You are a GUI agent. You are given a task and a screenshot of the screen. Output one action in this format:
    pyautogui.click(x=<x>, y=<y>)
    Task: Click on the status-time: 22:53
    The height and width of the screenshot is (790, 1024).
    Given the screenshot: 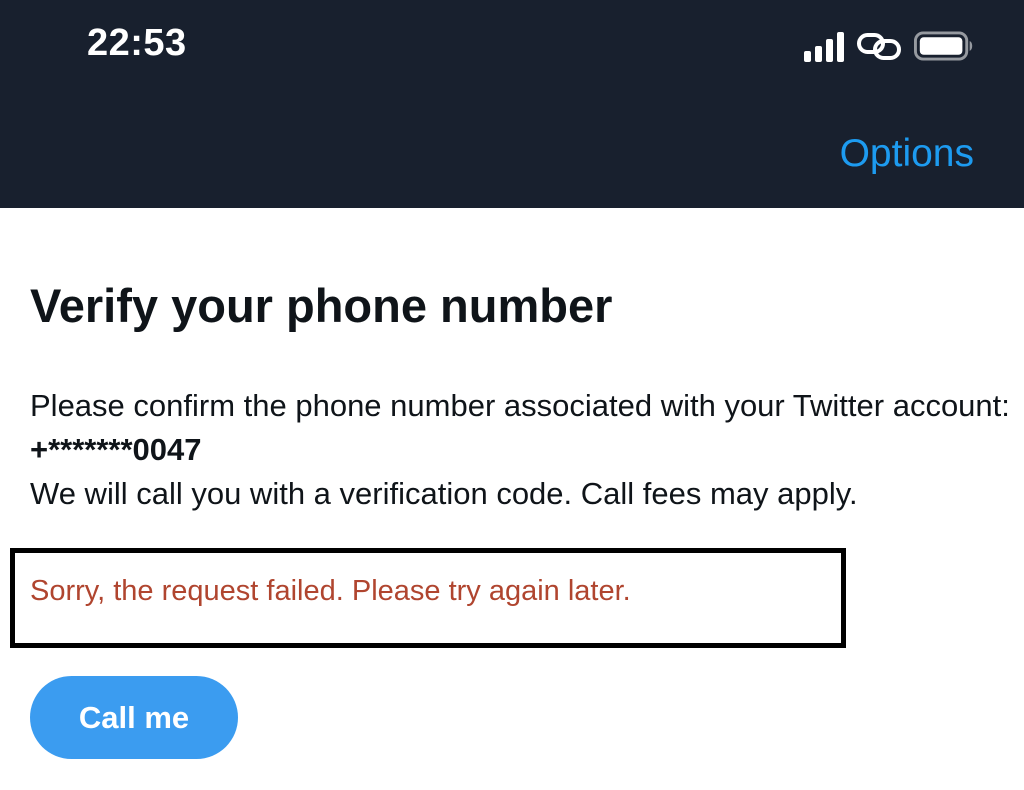 What is the action you would take?
    pyautogui.click(x=137, y=43)
    